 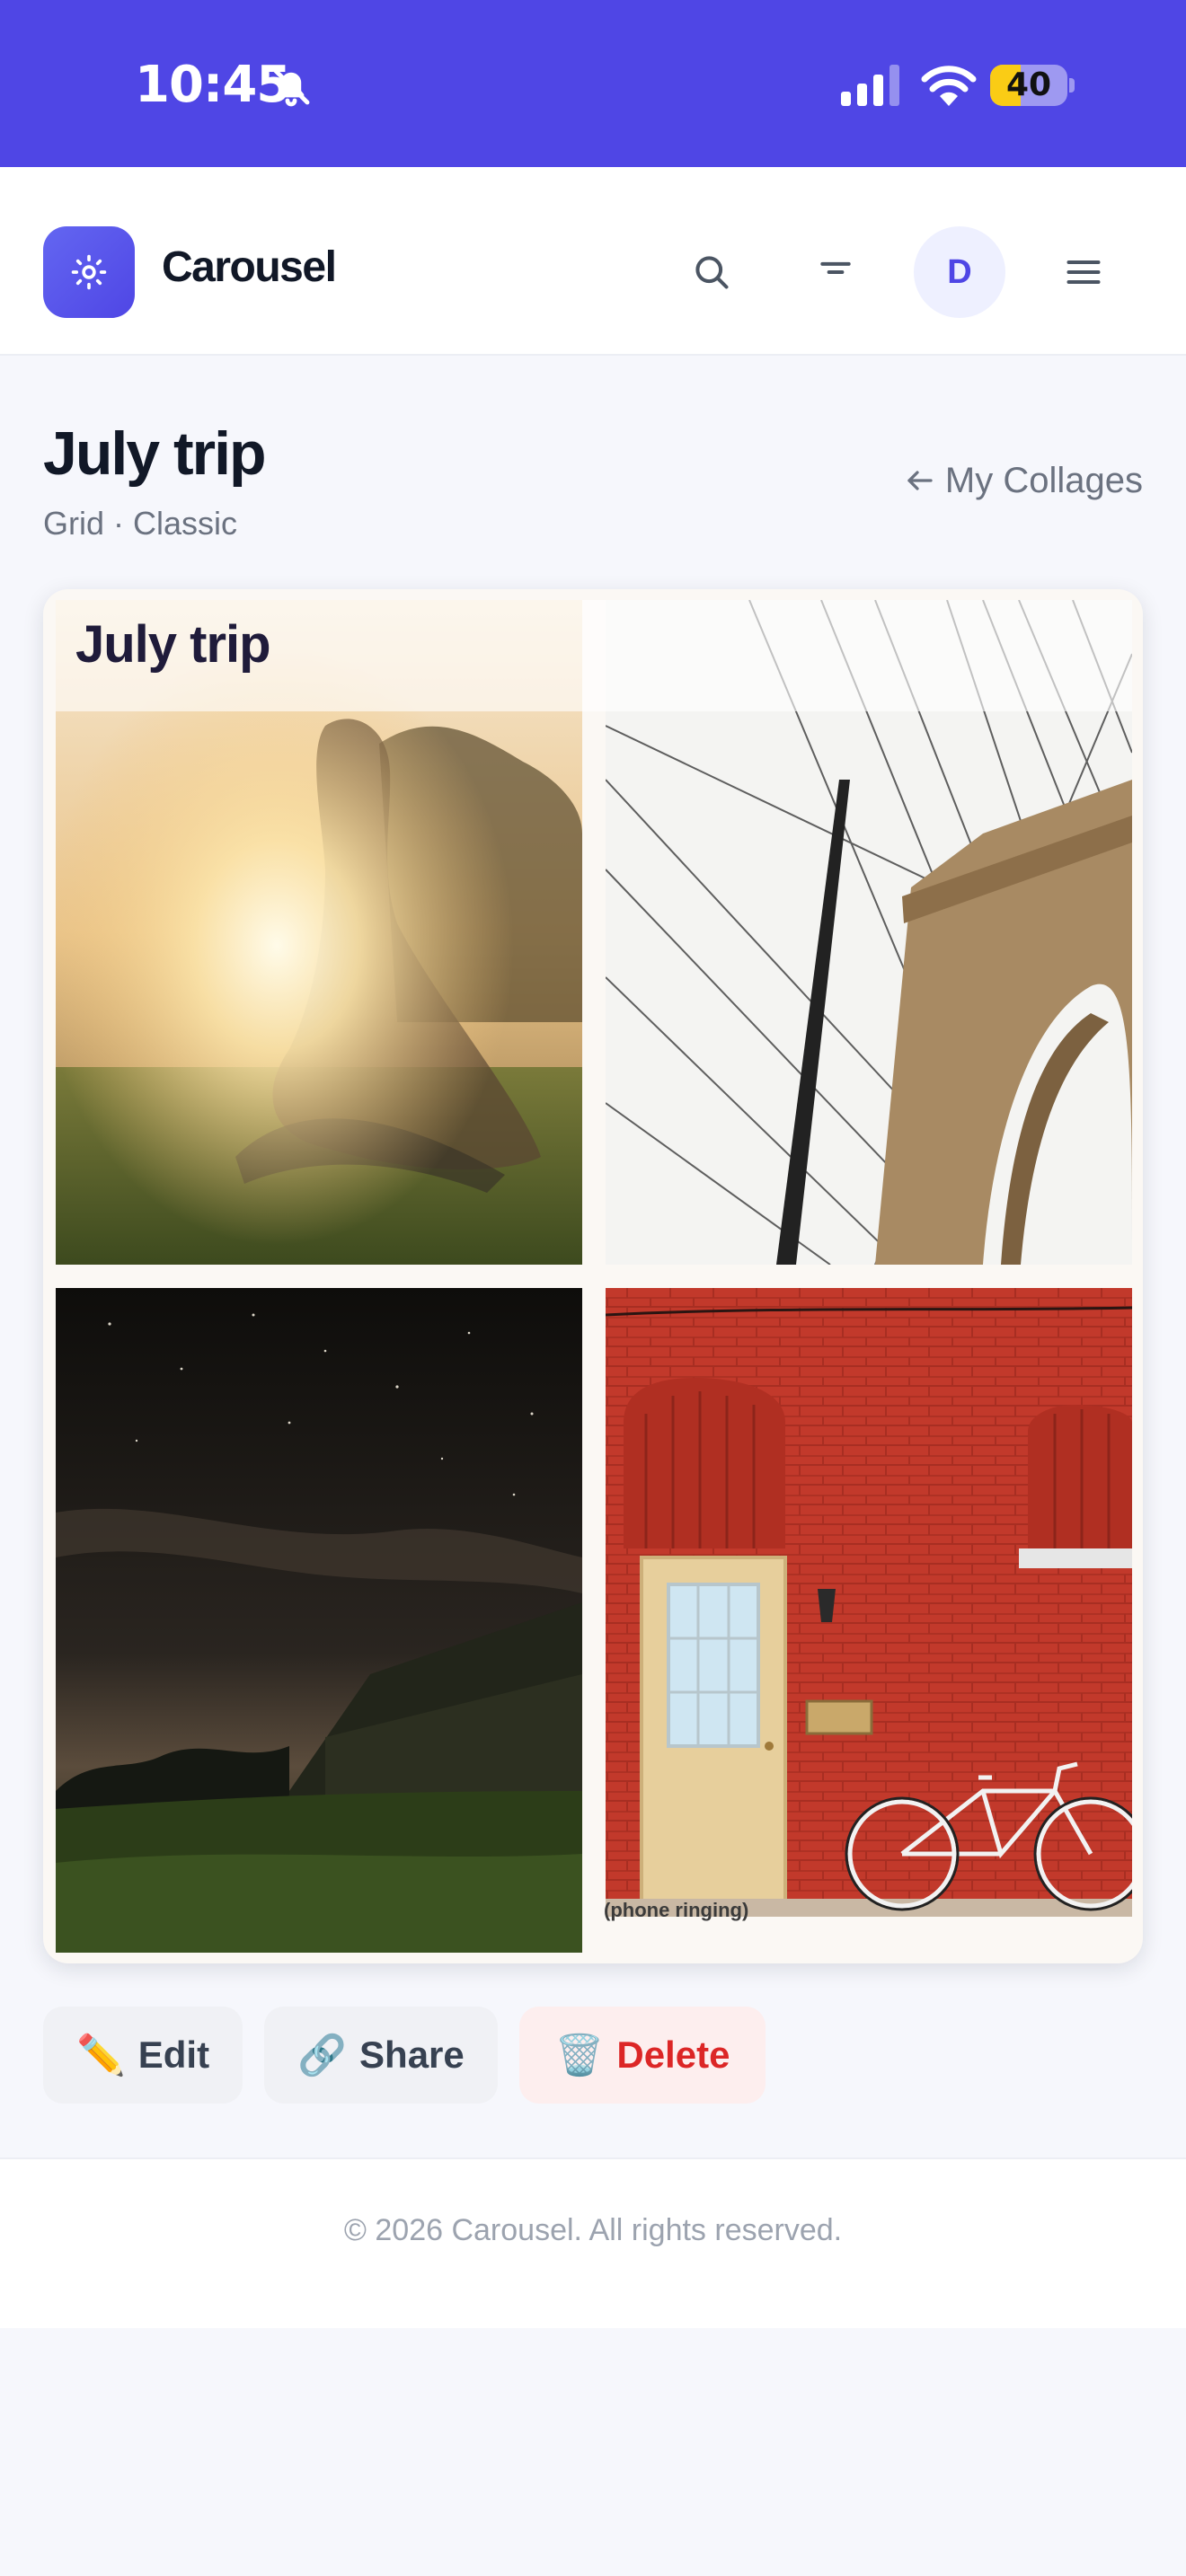 What do you see at coordinates (89, 272) in the screenshot?
I see `logo-icon` at bounding box center [89, 272].